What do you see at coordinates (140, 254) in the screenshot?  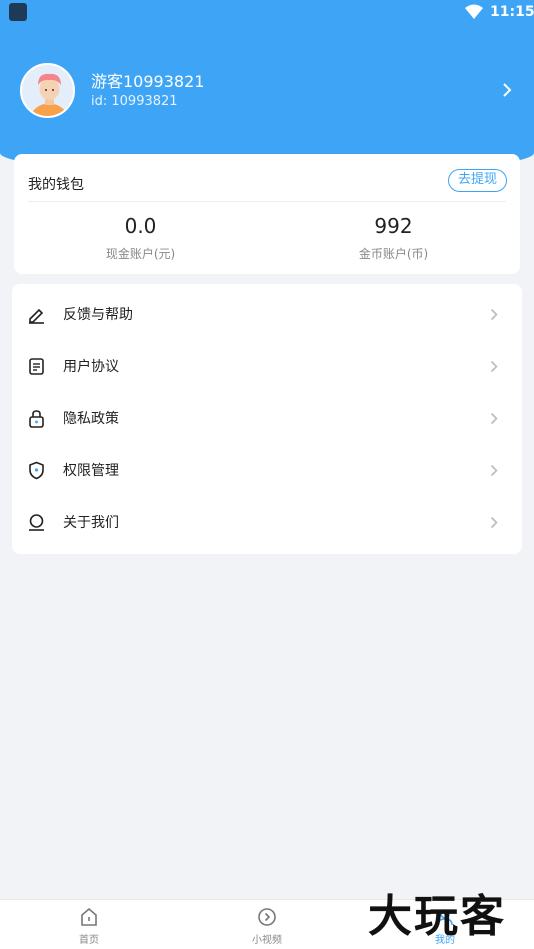 I see `cash-account-label: 现金账户(元)` at bounding box center [140, 254].